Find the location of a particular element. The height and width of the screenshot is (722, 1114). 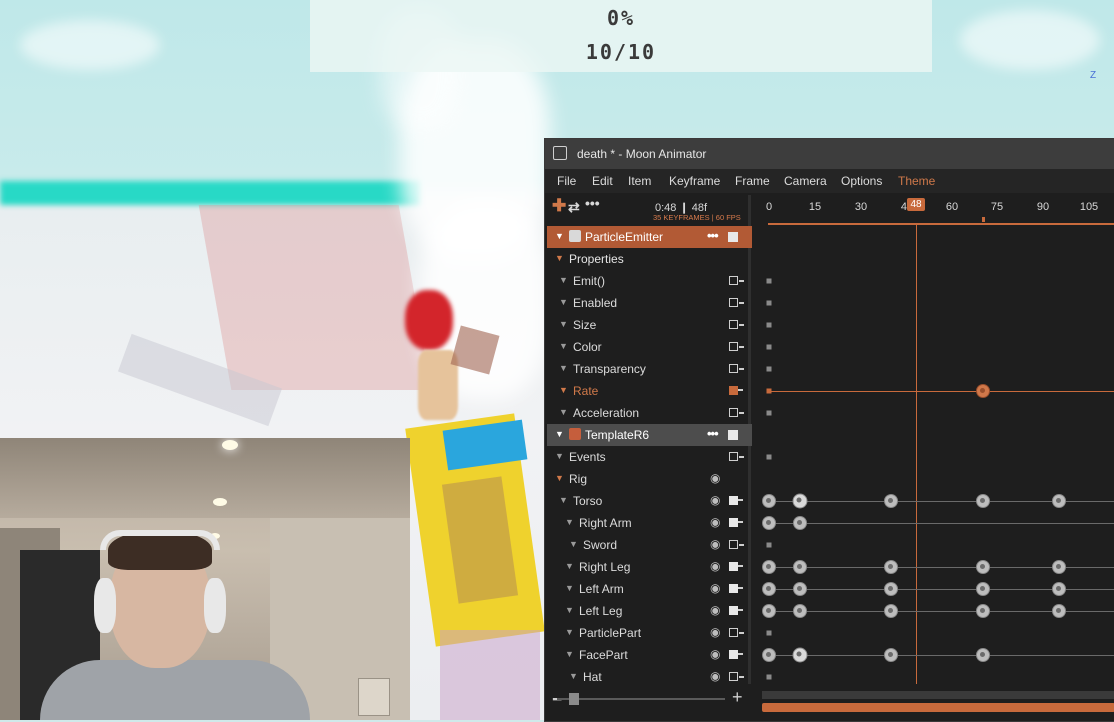

menu-edit: Edit is located at coordinates (602, 181).